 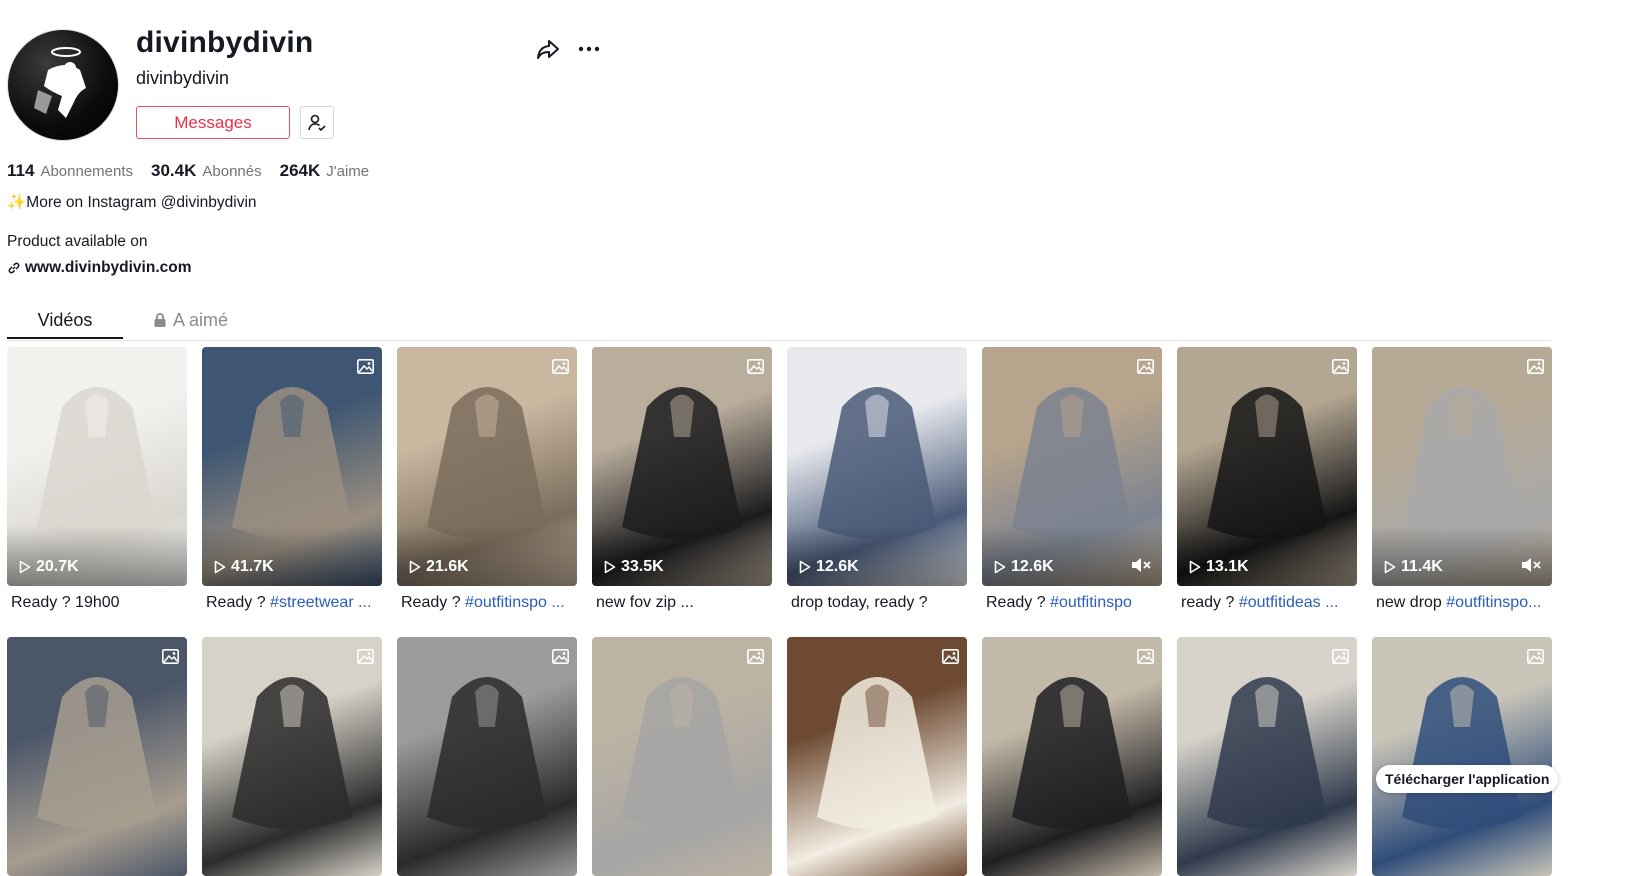 What do you see at coordinates (447, 566) in the screenshot?
I see `view-count-value: 21.6K` at bounding box center [447, 566].